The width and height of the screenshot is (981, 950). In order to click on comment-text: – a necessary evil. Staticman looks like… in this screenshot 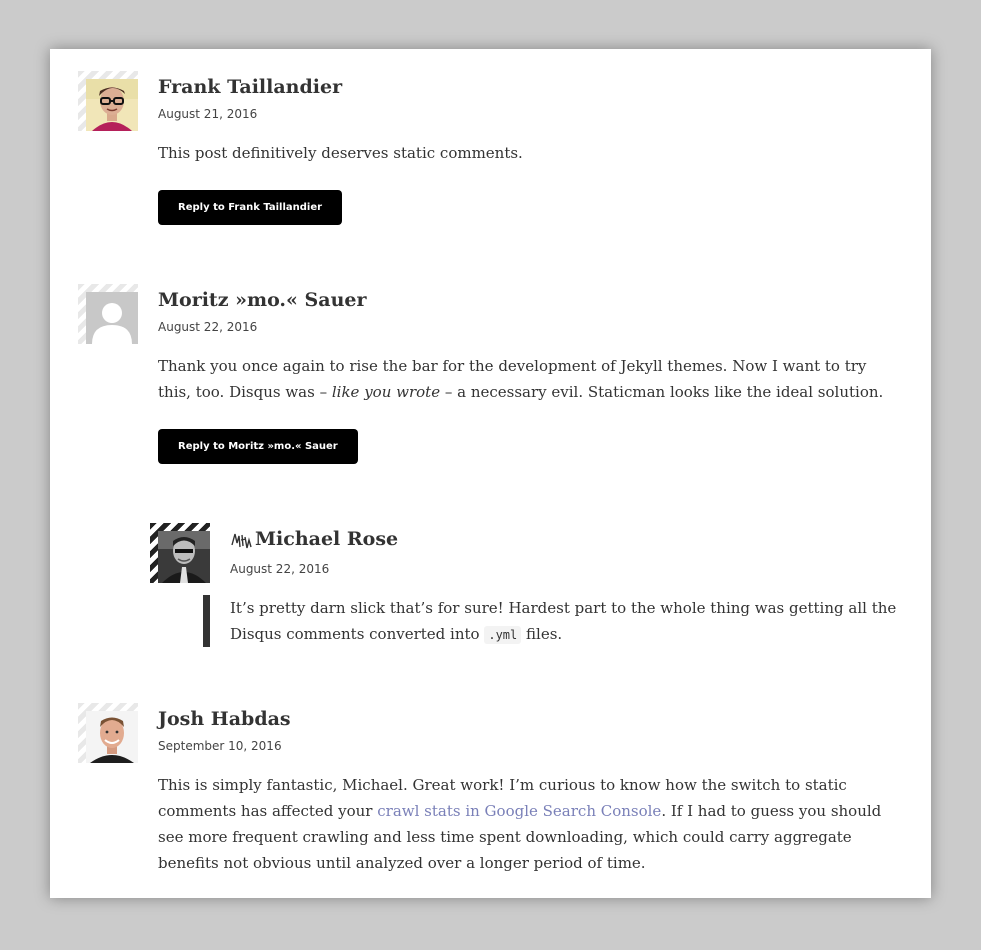, I will do `click(662, 392)`.